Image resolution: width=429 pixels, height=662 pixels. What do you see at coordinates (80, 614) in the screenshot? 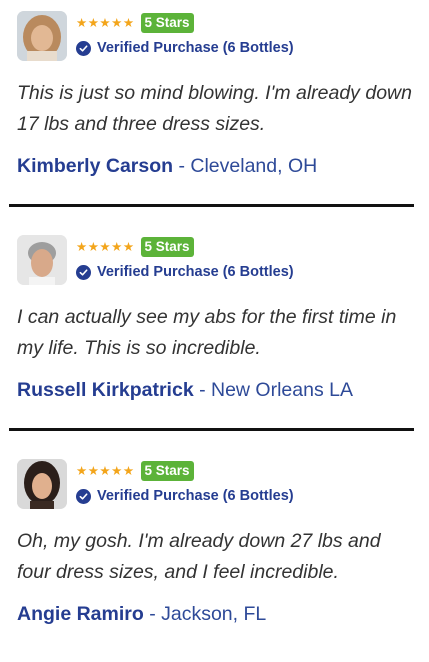
I see `reviewer-name: Angie Ramiro` at bounding box center [80, 614].